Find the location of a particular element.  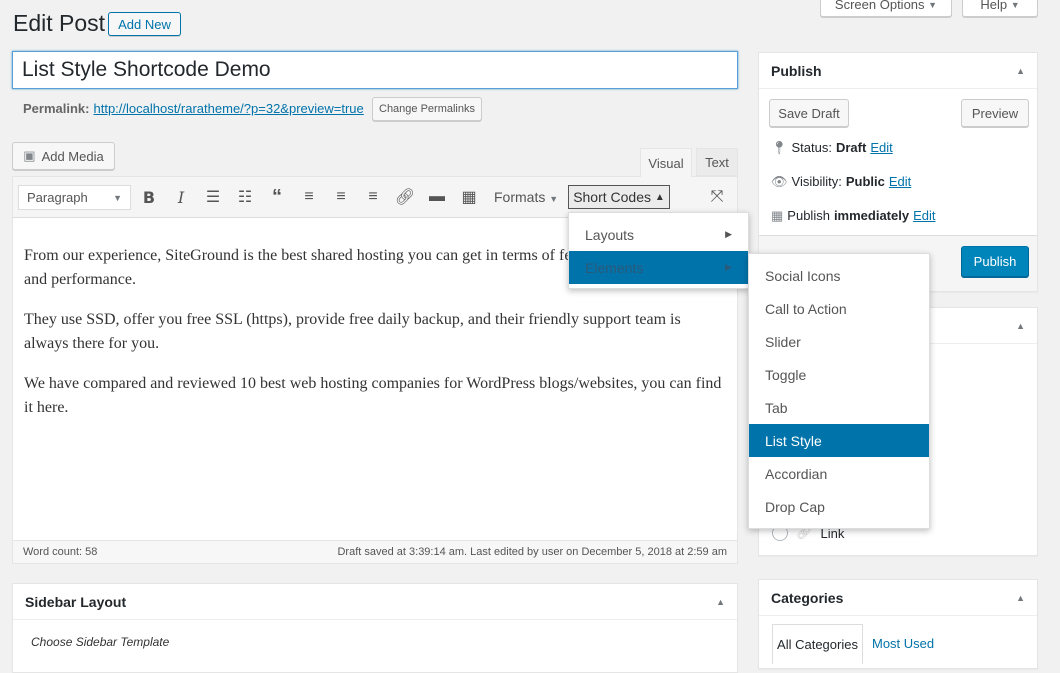

sidebar-layout-header: Sidebar Layout ▲ is located at coordinates (375, 602).